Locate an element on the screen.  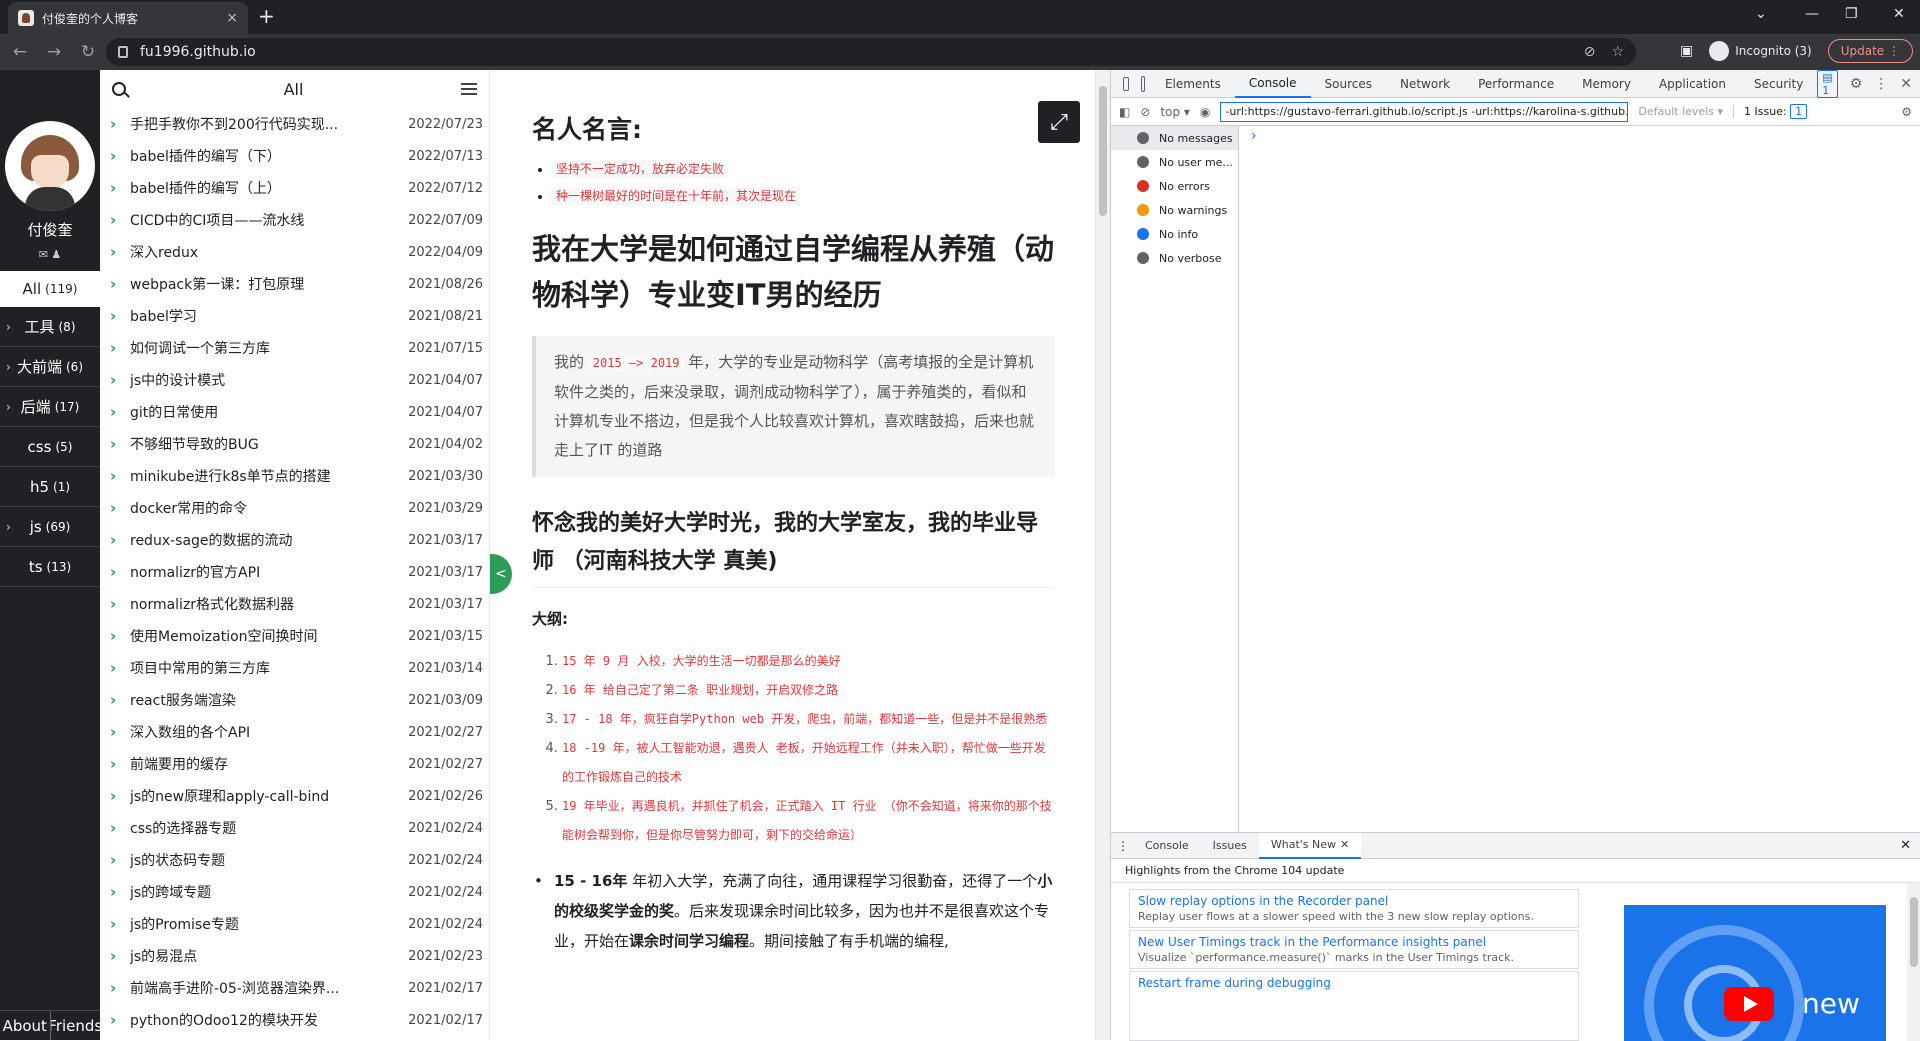
whats-new-video-thumbnail: new is located at coordinates (1755, 973).